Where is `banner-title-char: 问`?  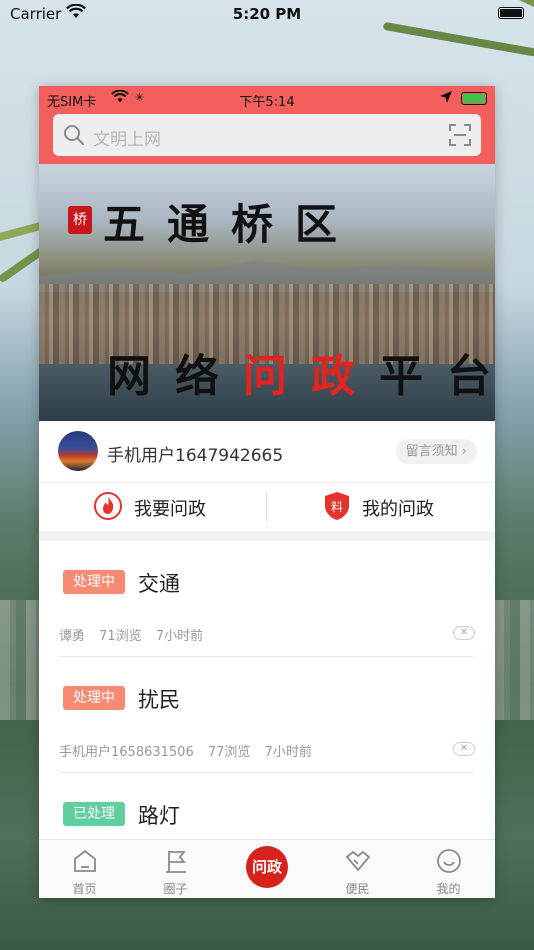
banner-title-char: 问 is located at coordinates (265, 376).